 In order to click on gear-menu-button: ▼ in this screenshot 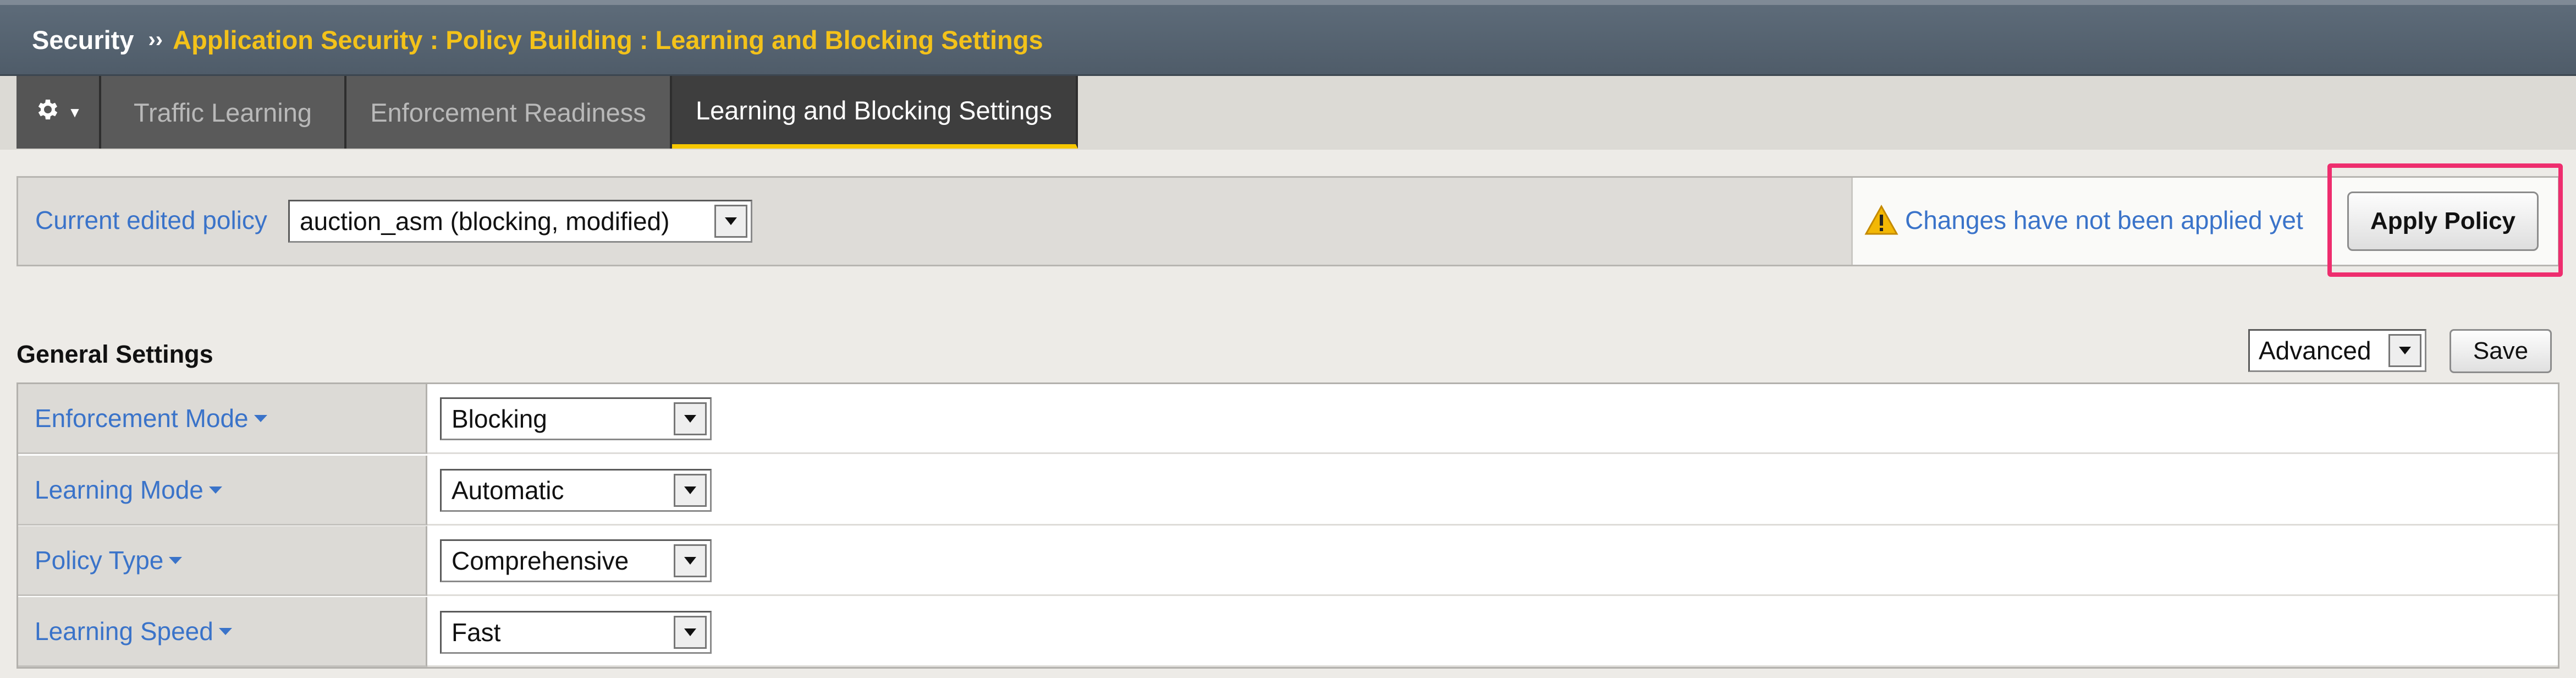, I will do `click(58, 112)`.